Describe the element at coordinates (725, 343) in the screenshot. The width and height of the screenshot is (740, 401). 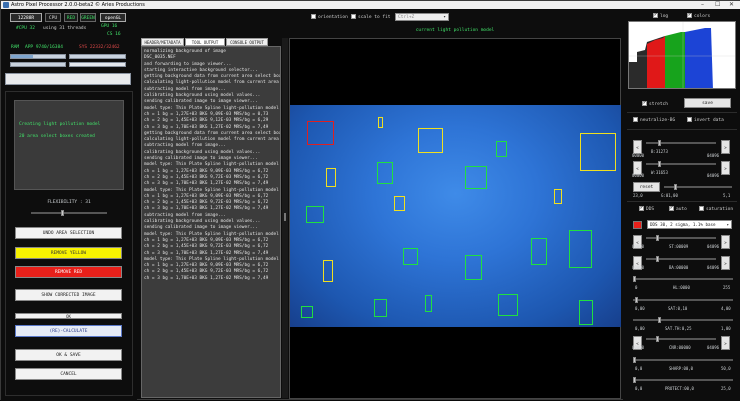
I see `cnr-increase-button: >` at that location.